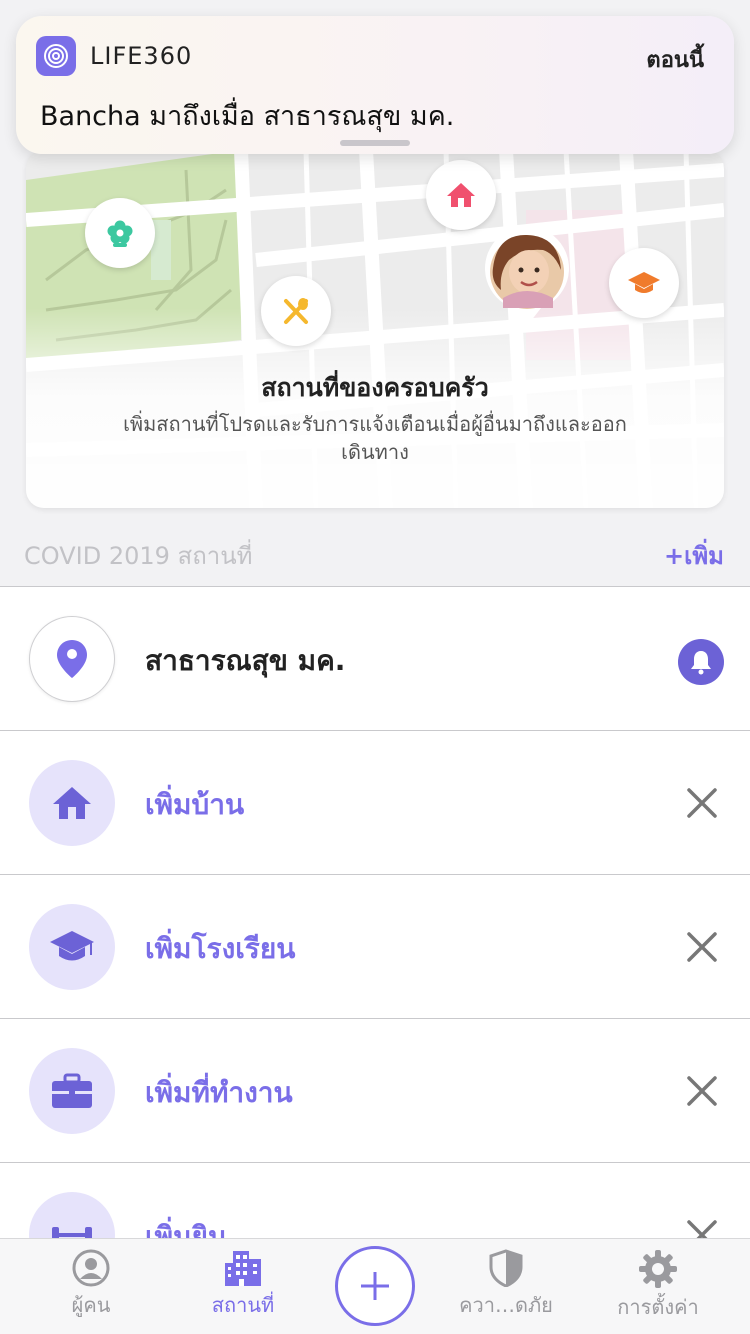 The height and width of the screenshot is (1334, 750). I want to click on place-row-public-health: สาธารณสุข มค., so click(375, 659).